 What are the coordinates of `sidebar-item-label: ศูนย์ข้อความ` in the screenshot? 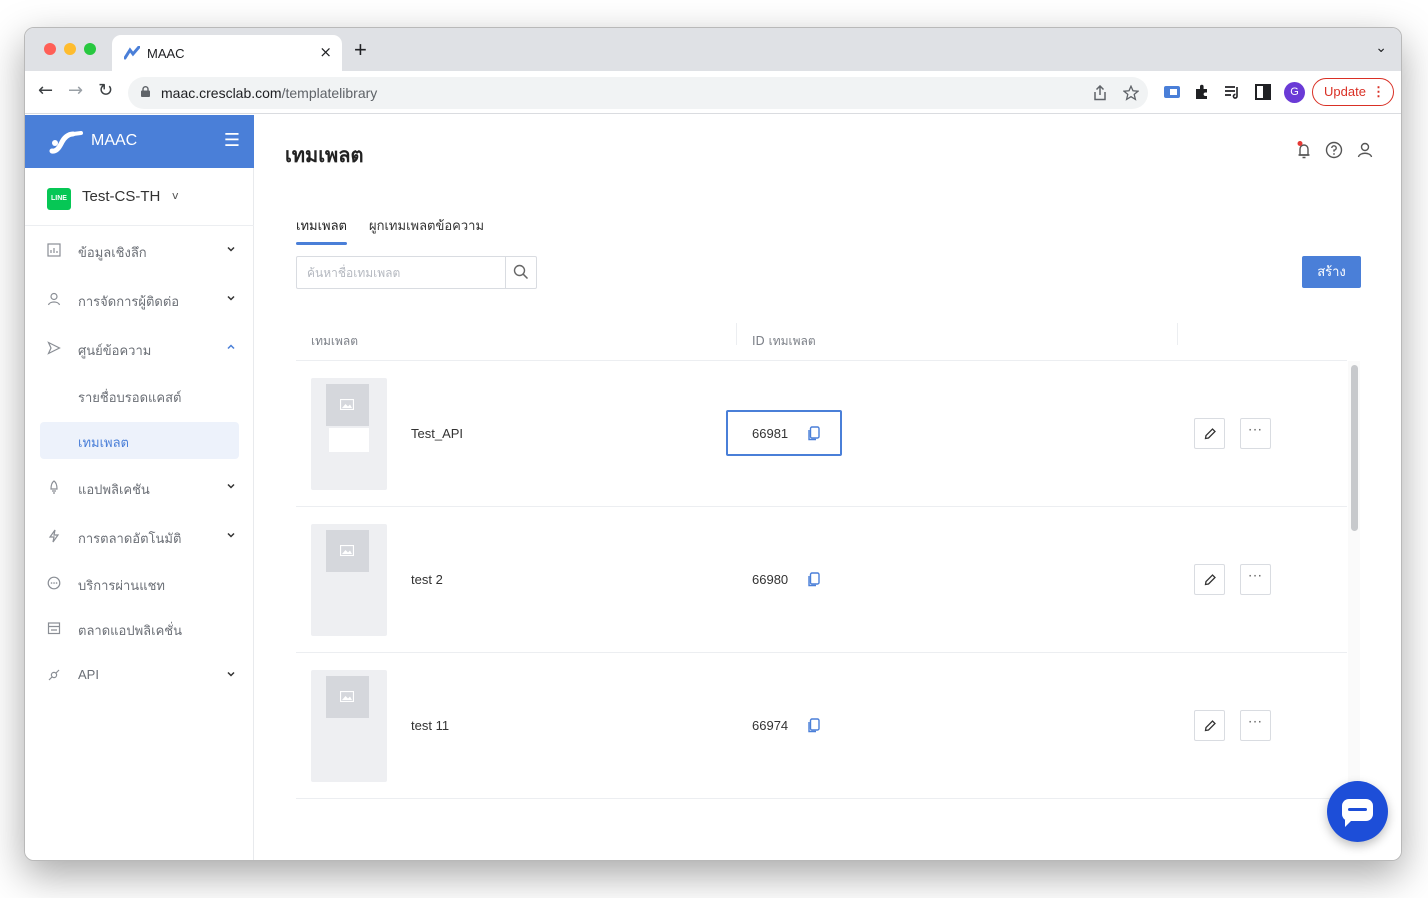 It's located at (115, 351).